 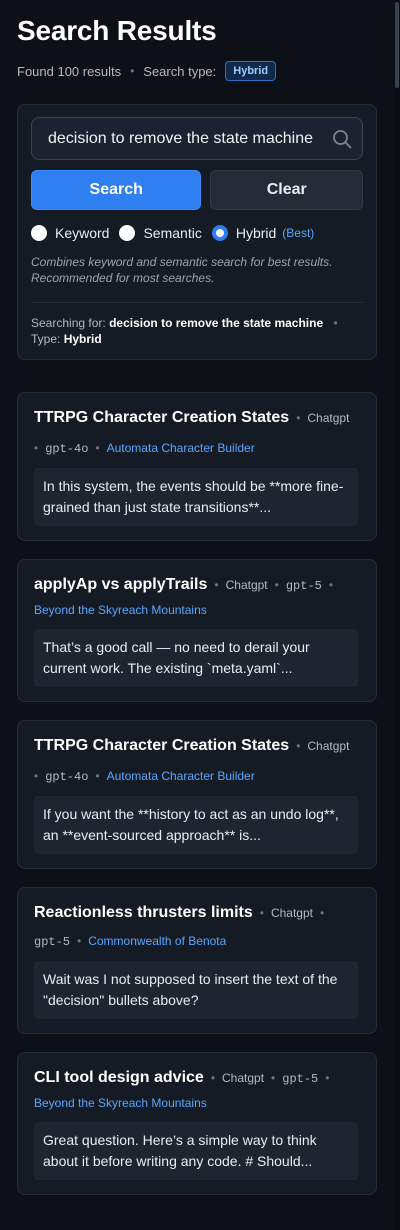 What do you see at coordinates (69, 71) in the screenshot?
I see `results-count: Found 100 results` at bounding box center [69, 71].